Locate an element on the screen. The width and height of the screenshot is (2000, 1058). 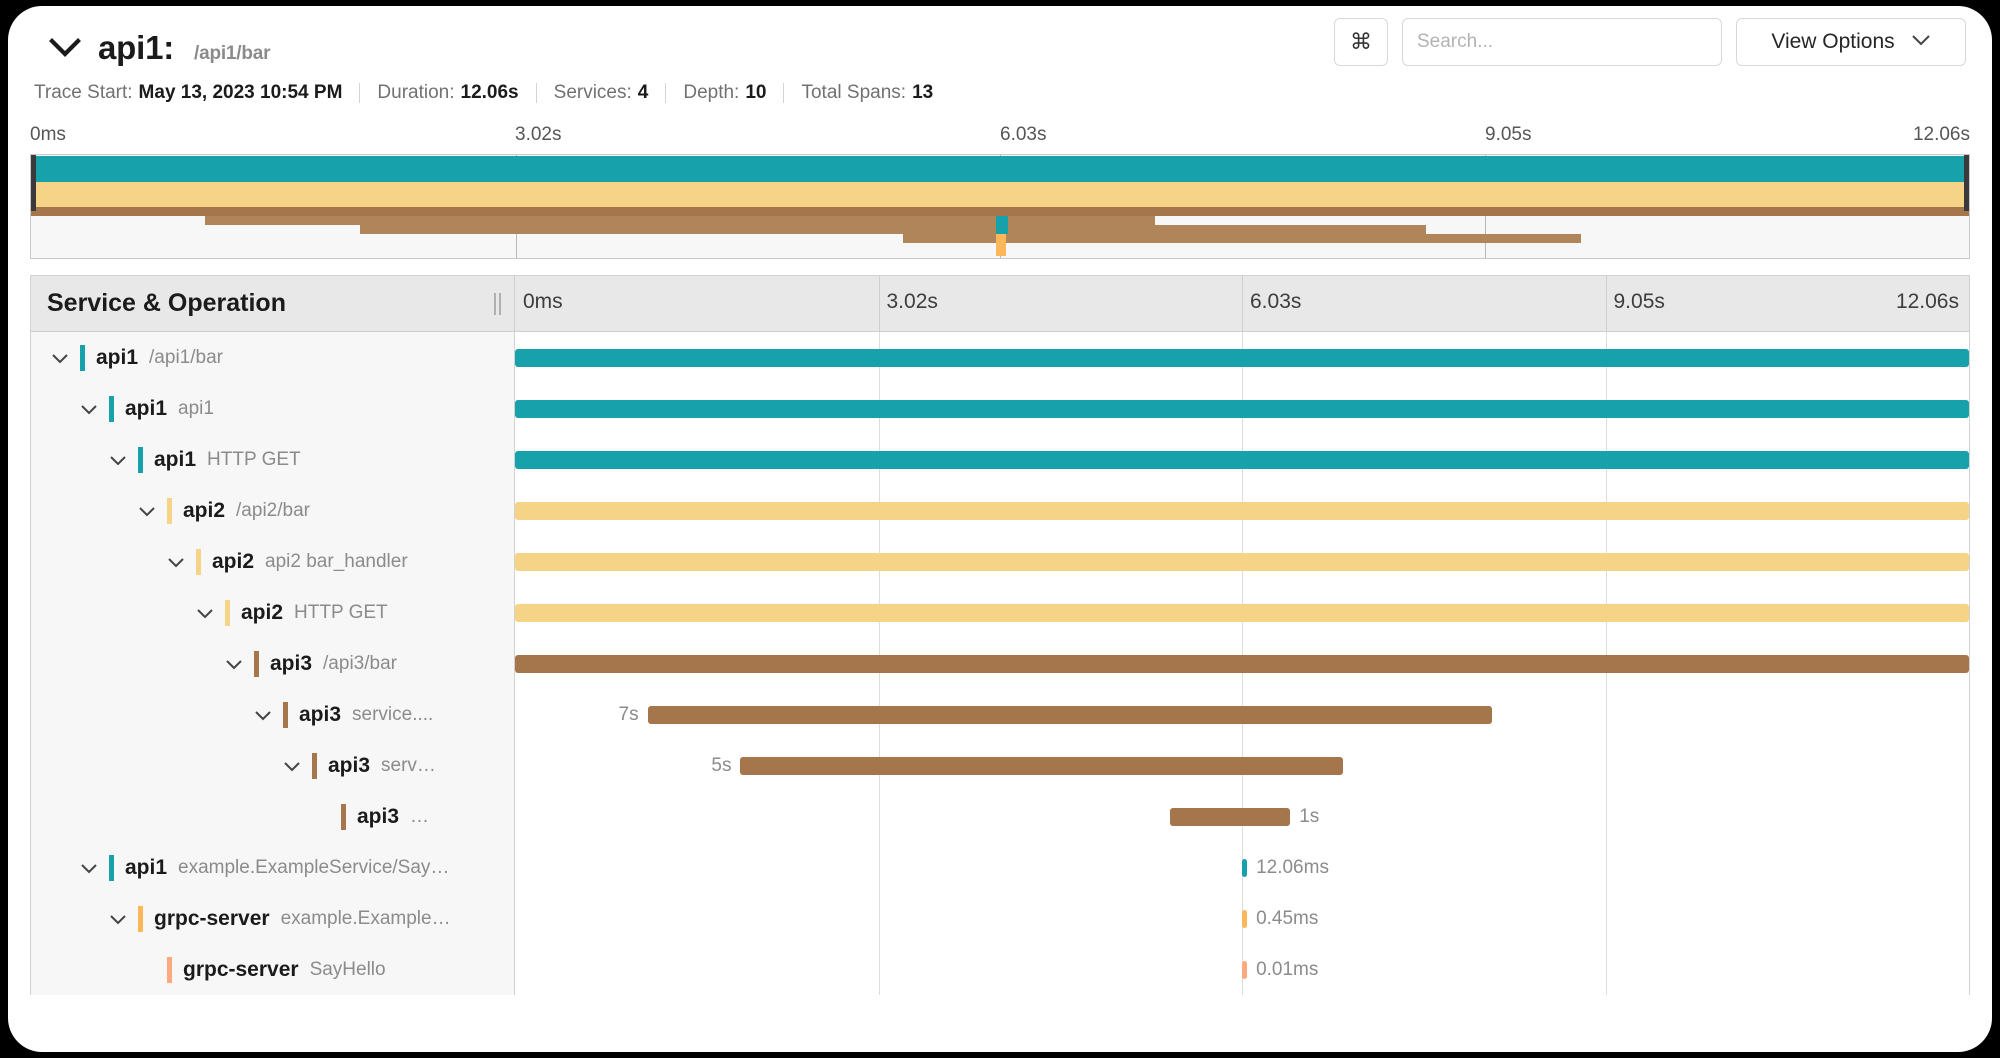
meta-duration: Duration: 12.06s is located at coordinates (447, 93).